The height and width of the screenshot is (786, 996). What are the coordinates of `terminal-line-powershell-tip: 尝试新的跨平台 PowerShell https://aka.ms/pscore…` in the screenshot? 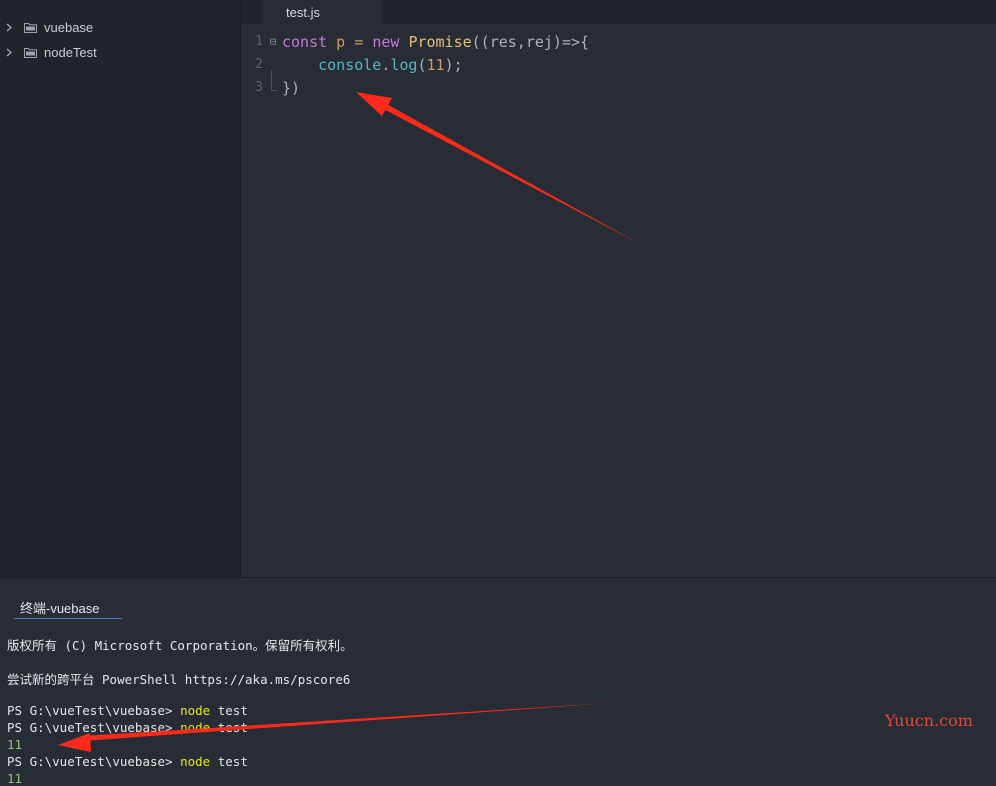 It's located at (179, 679).